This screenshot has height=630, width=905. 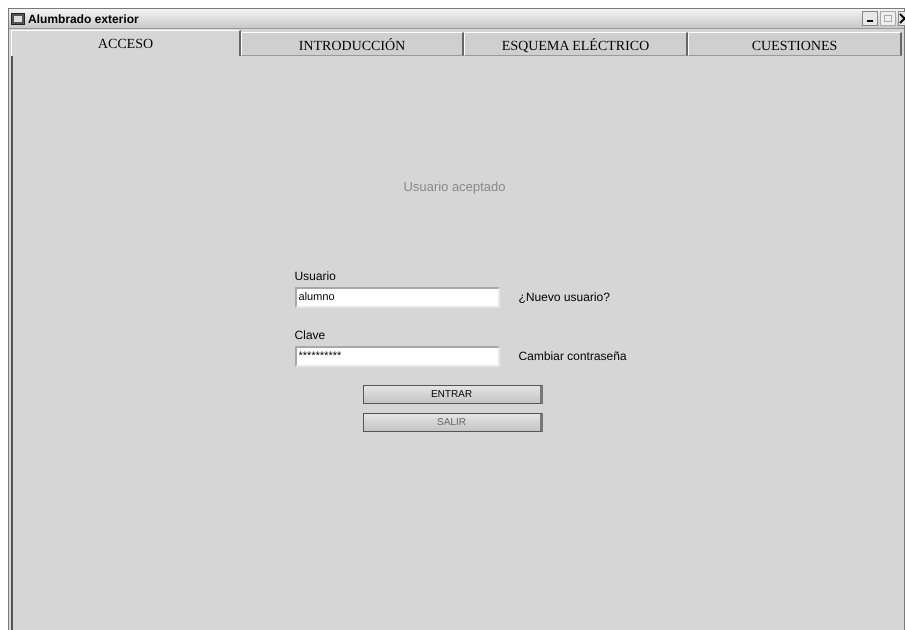 What do you see at coordinates (397, 356) in the screenshot?
I see `password-field: **********` at bounding box center [397, 356].